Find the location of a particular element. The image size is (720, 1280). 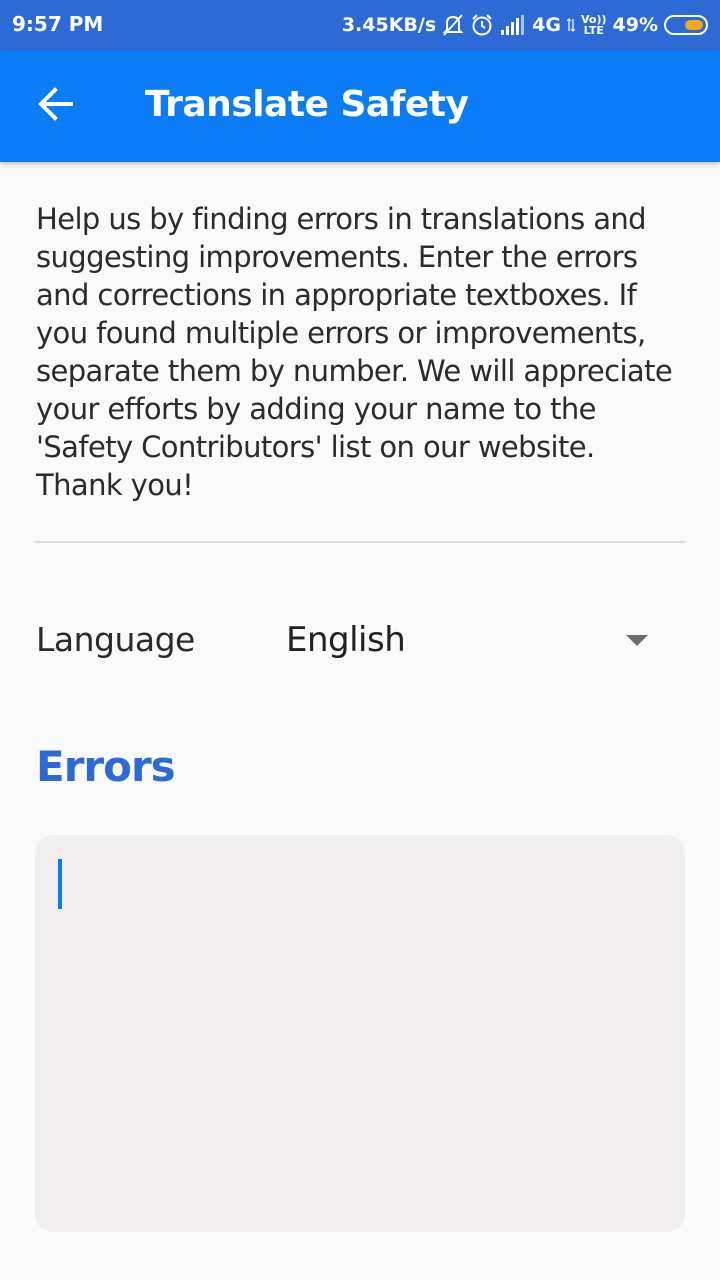

status-bar: 9:57 PM 3.45KB/s 4G Vo)) LTE 49% is located at coordinates (360, 25).